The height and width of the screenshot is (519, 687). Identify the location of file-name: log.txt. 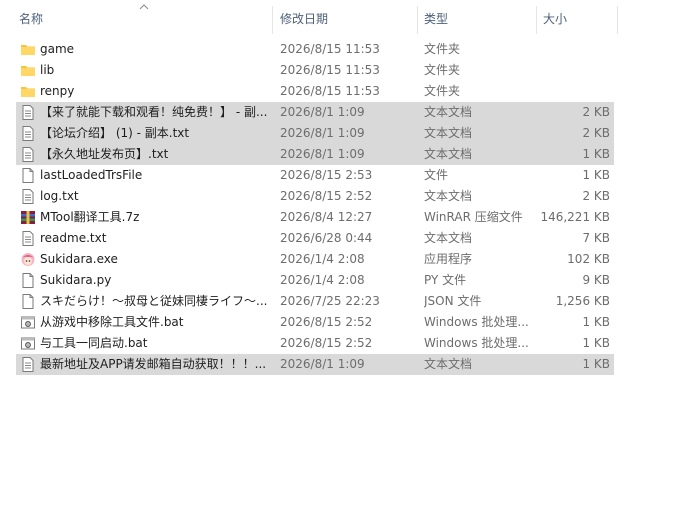
(59, 196).